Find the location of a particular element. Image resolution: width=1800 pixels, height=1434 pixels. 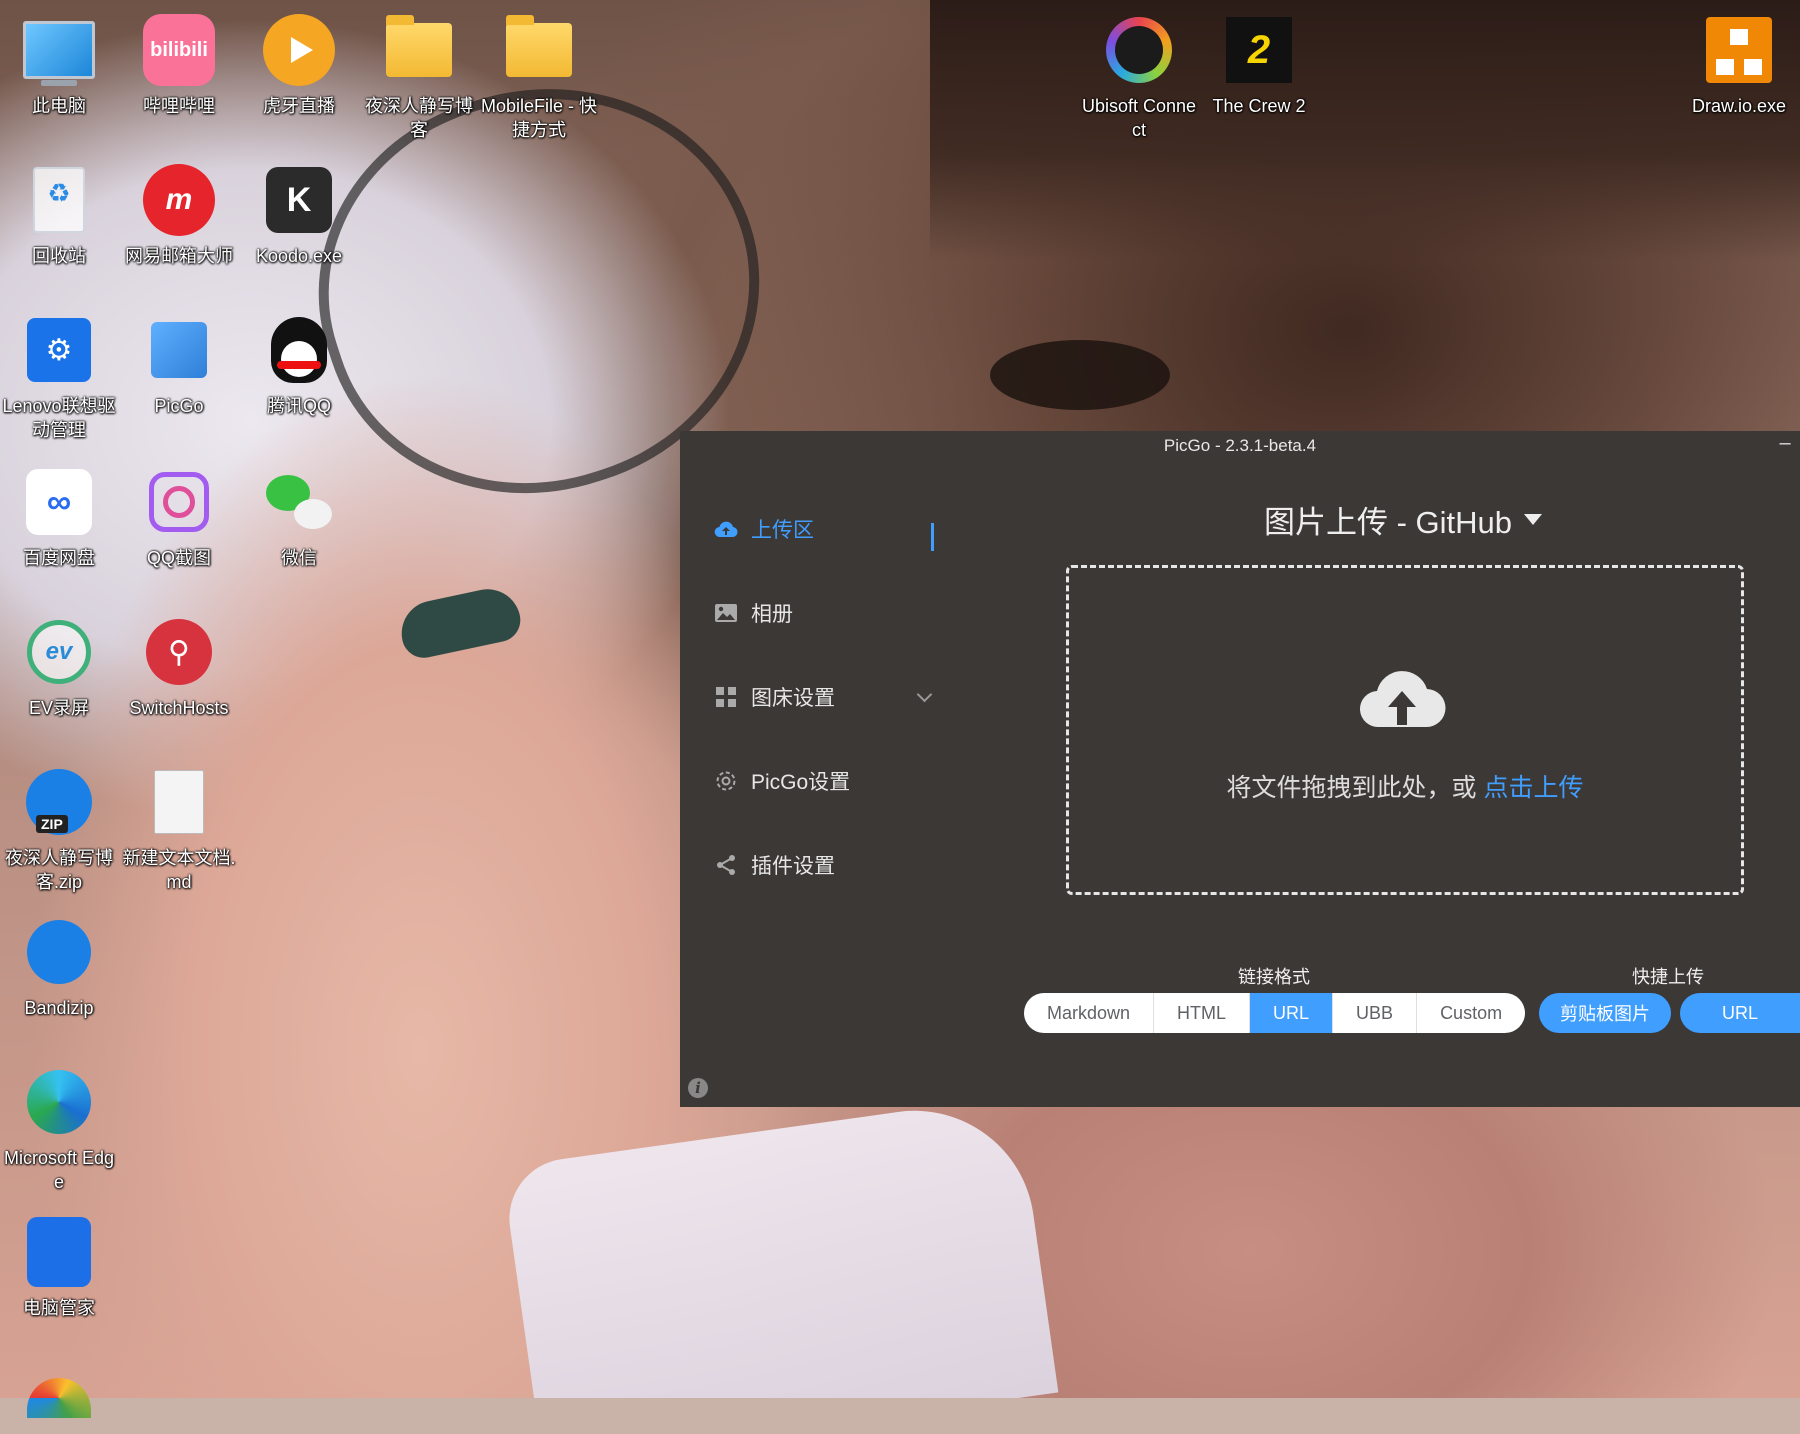

desktop-icon-mobilefile: MobileFile - 快捷方式 is located at coordinates (539, 78).